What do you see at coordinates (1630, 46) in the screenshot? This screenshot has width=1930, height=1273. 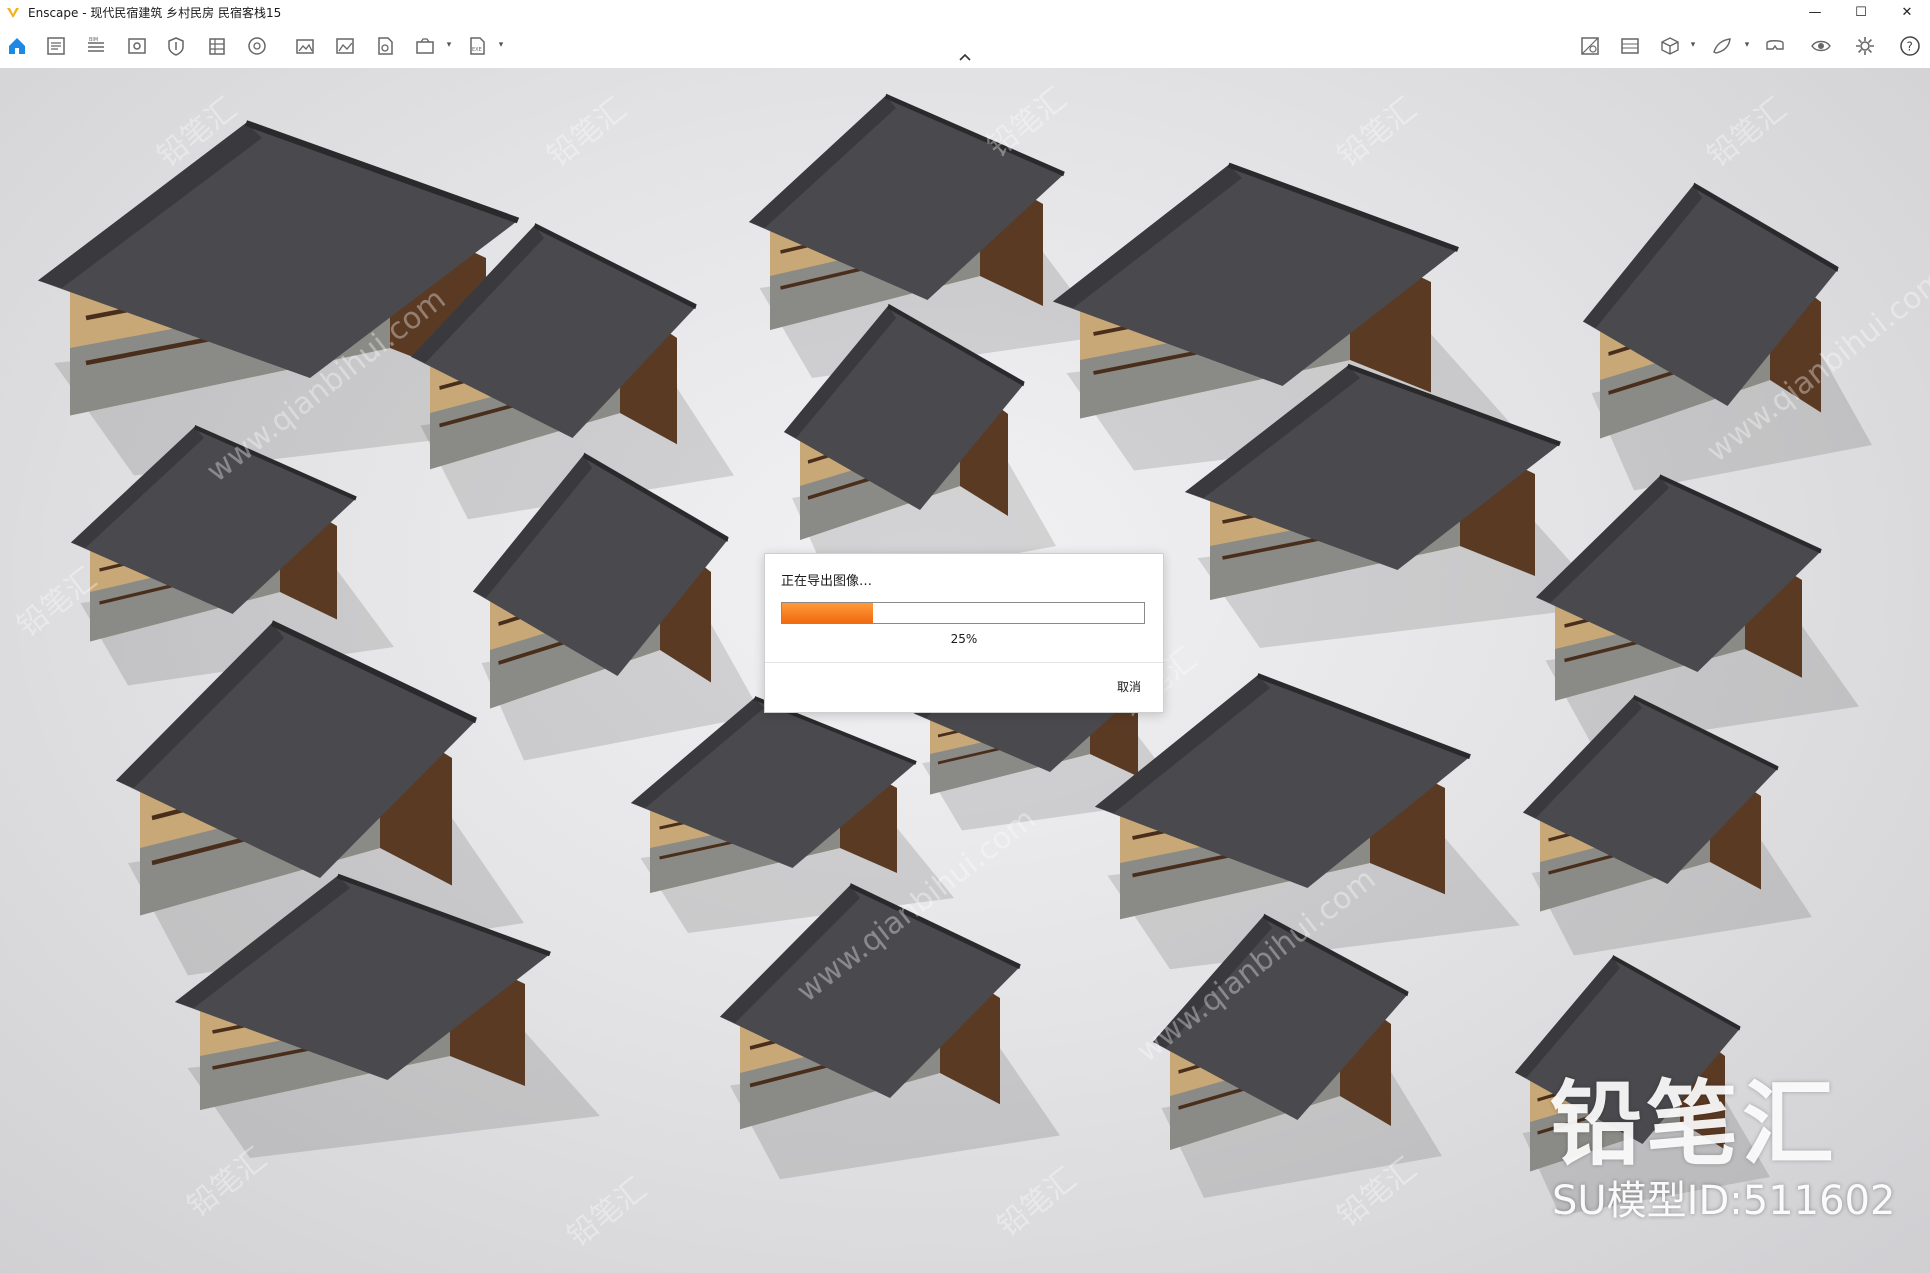 I see `rendering-tools-icon` at bounding box center [1630, 46].